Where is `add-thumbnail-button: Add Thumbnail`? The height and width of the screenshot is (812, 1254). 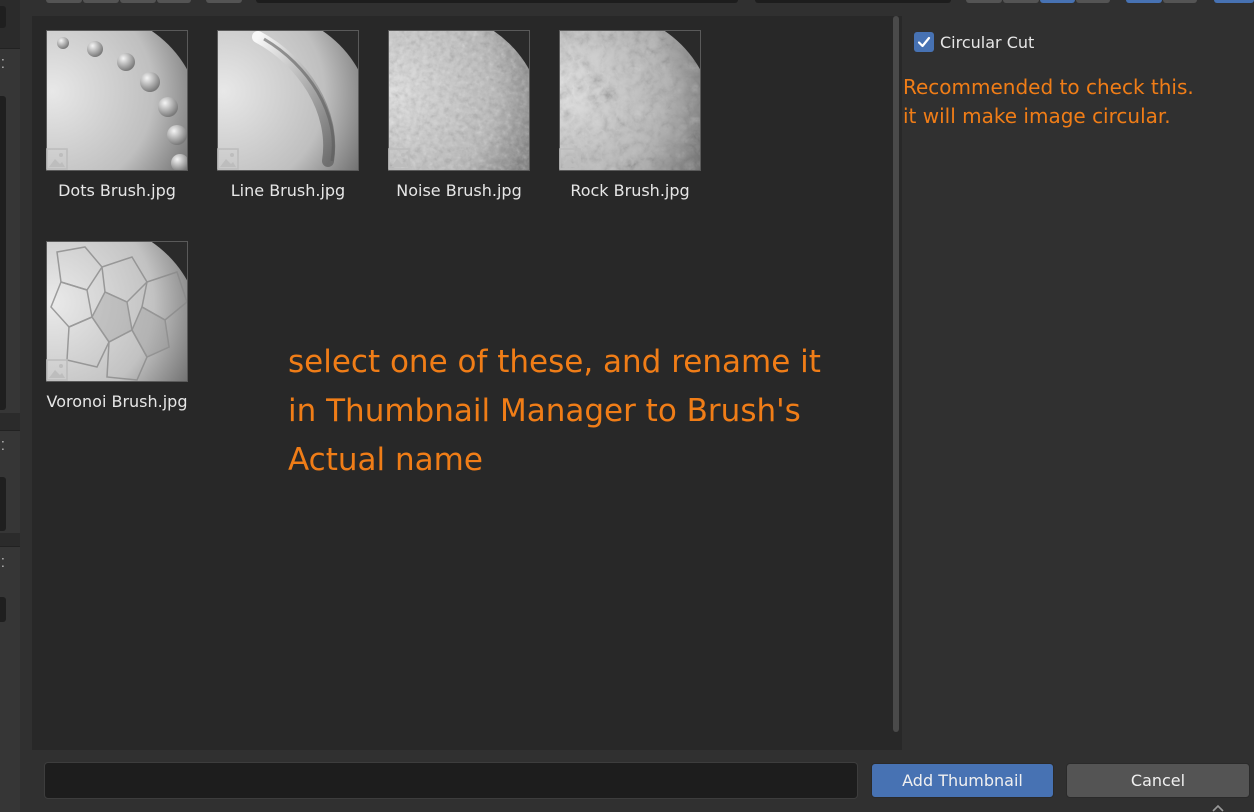
add-thumbnail-button: Add Thumbnail is located at coordinates (962, 780).